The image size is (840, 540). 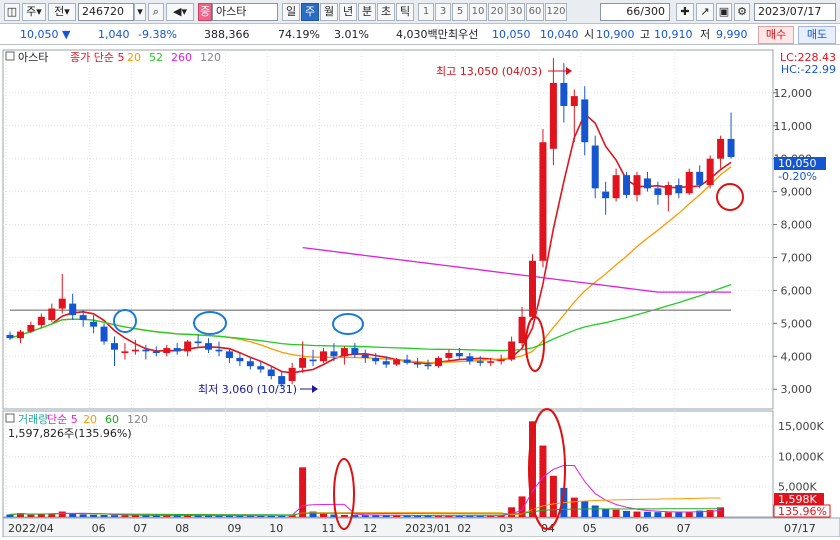 I want to click on legend-item: 거래량, so click(x=33, y=419).